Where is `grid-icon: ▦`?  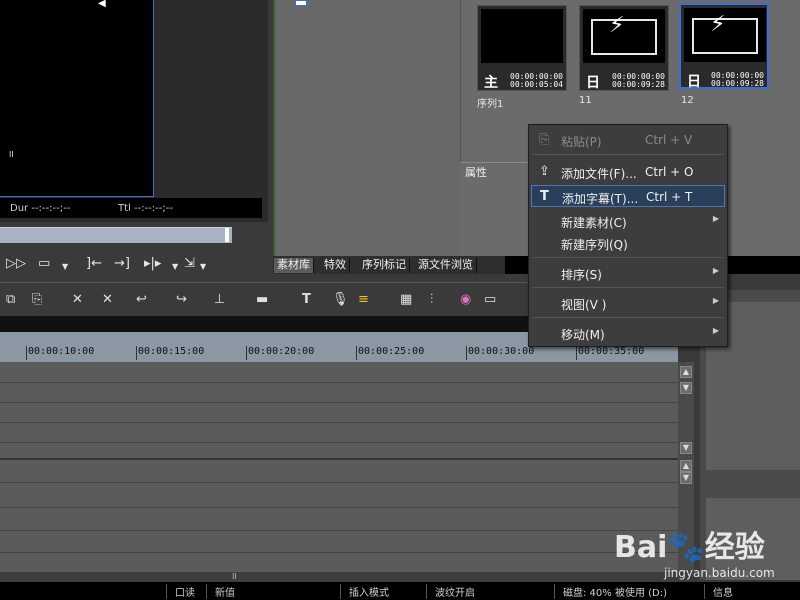 grid-icon: ▦ is located at coordinates (406, 299).